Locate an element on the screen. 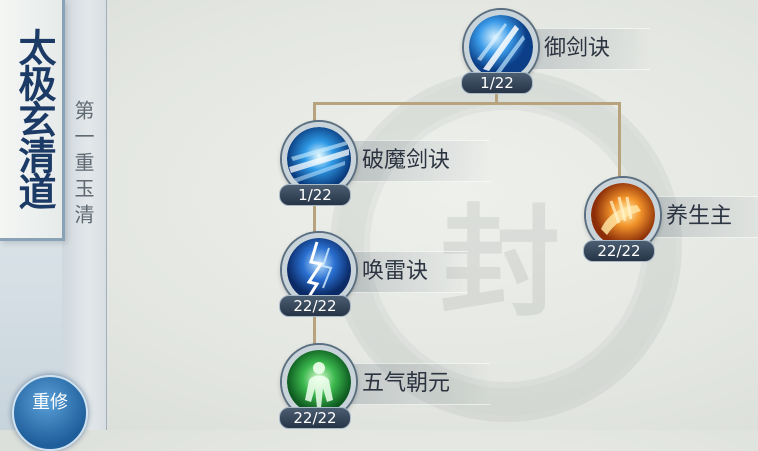  reset-skills-button: 重修 is located at coordinates (50, 413).